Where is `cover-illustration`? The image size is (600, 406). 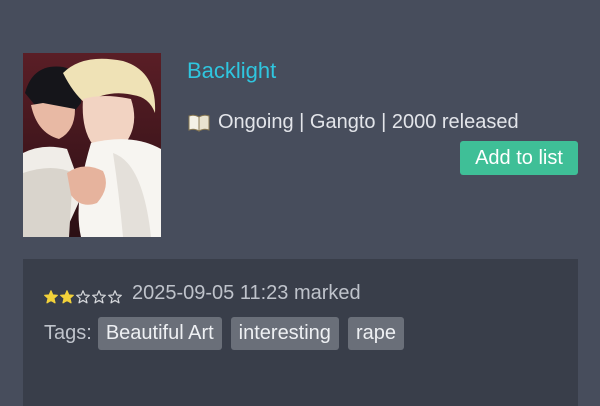 cover-illustration is located at coordinates (92, 145).